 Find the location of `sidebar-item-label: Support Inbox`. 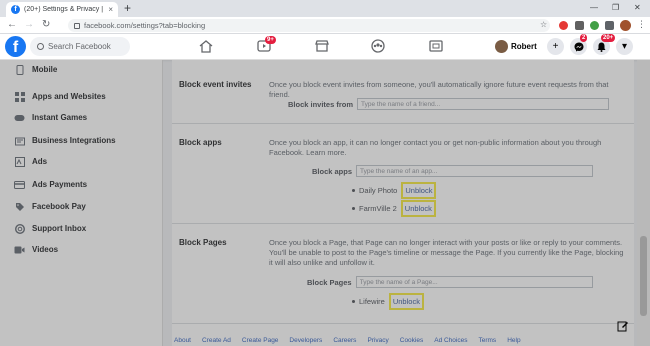

sidebar-item-label: Support Inbox is located at coordinates (59, 228).